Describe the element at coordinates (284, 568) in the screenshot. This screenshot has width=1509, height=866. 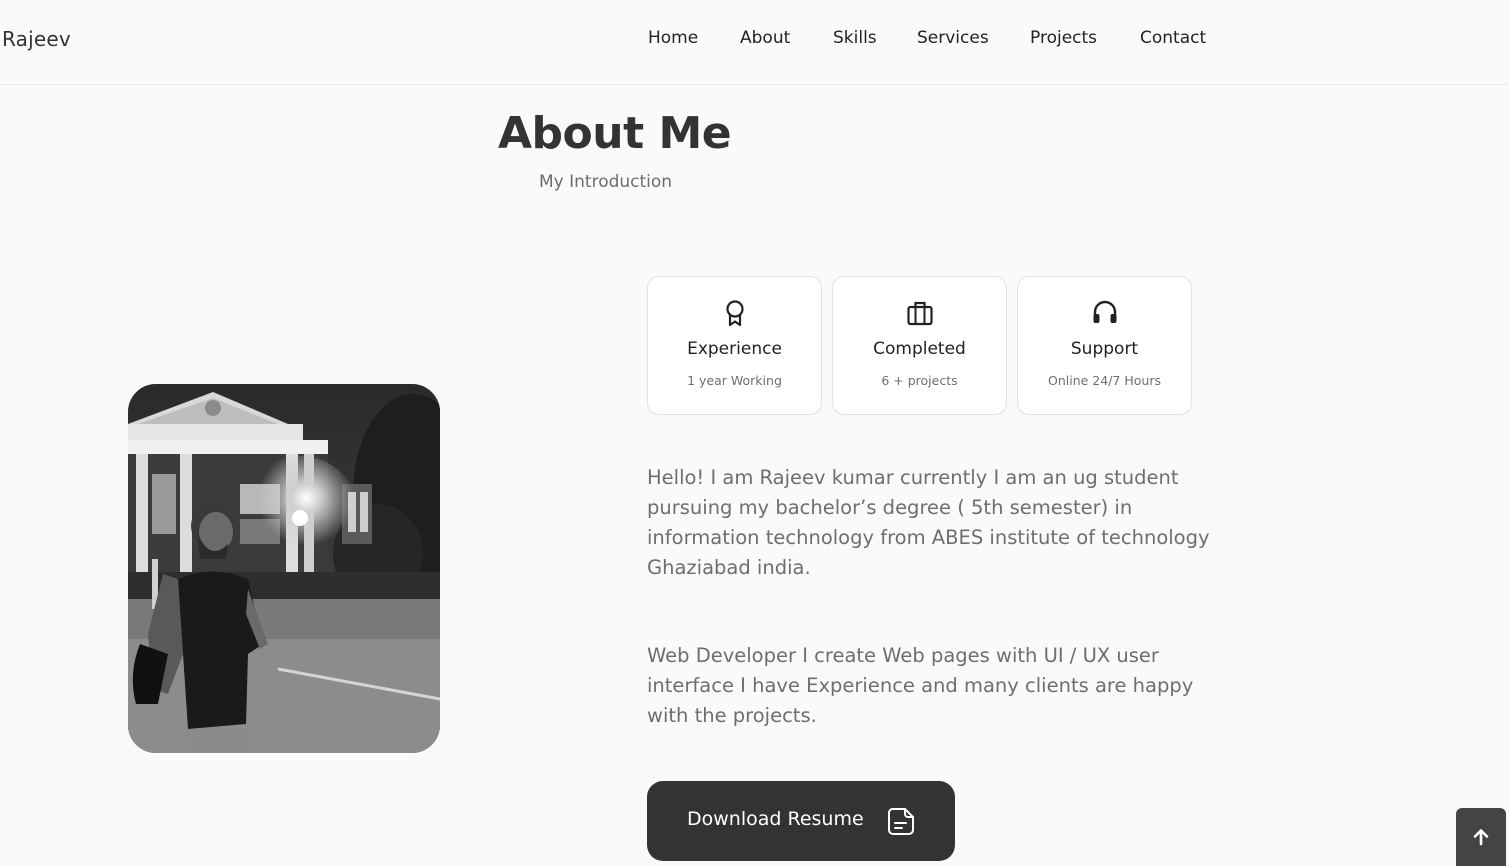
I see `profile-photo` at that location.